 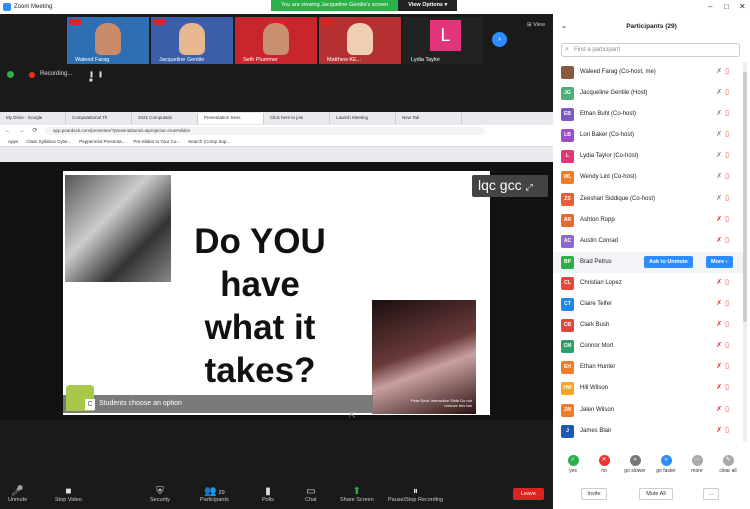 I want to click on chevron-down-icon: ⌄, so click(x=564, y=26).